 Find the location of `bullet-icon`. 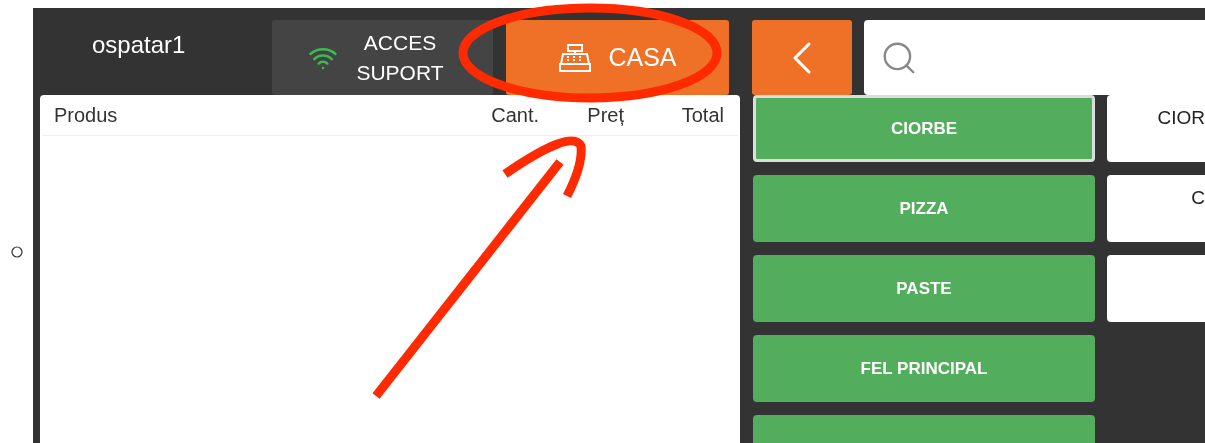

bullet-icon is located at coordinates (16, 251).